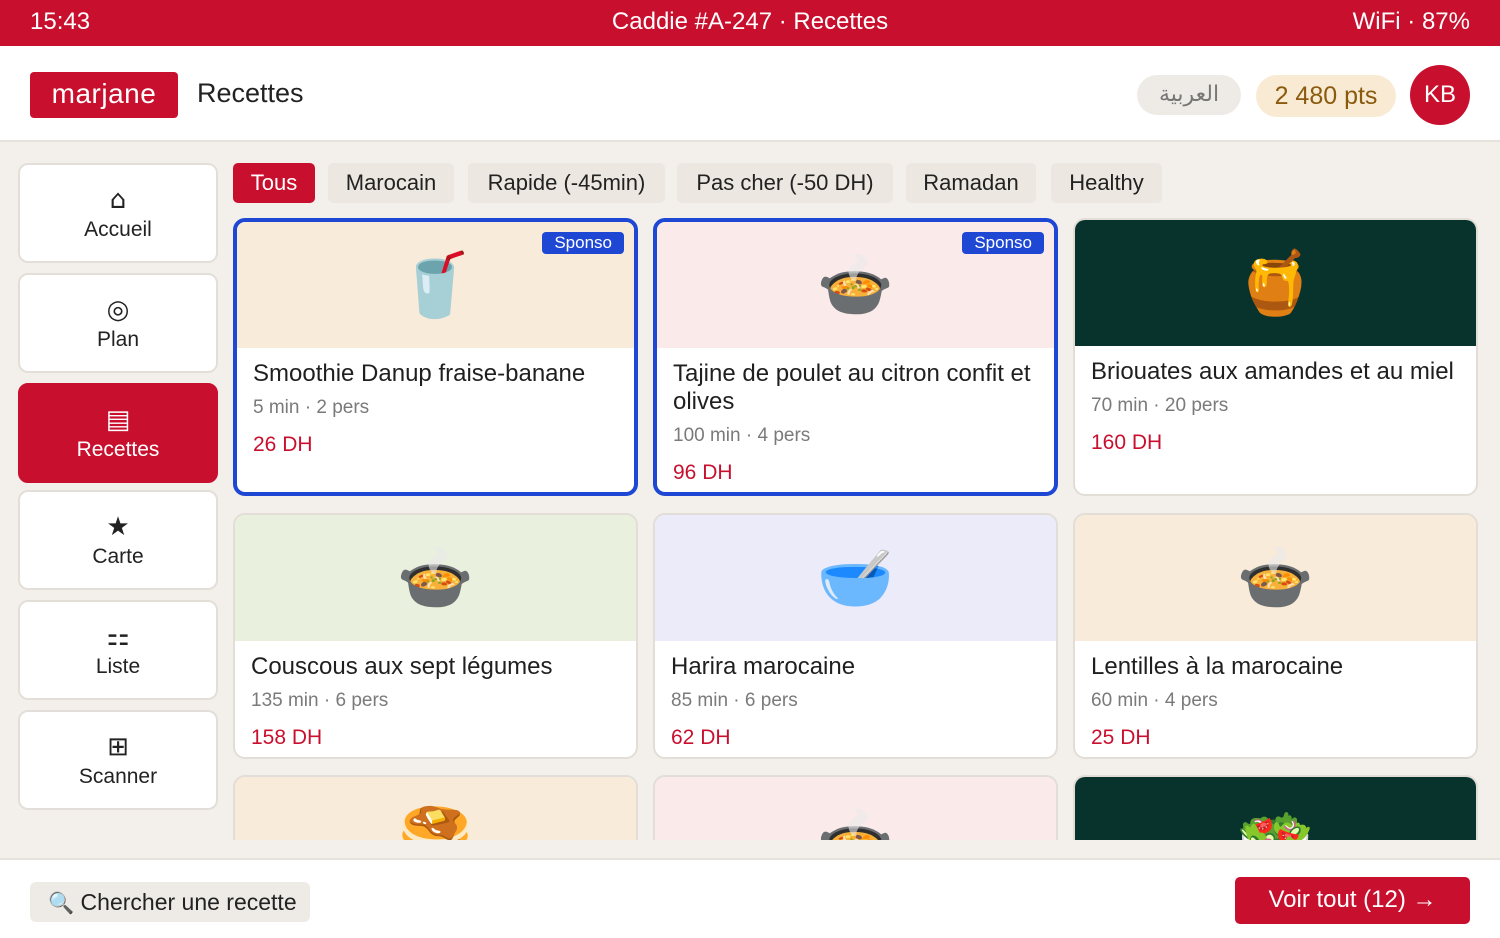 The height and width of the screenshot is (938, 1500). What do you see at coordinates (104, 95) in the screenshot?
I see `brand-logo: marjane` at bounding box center [104, 95].